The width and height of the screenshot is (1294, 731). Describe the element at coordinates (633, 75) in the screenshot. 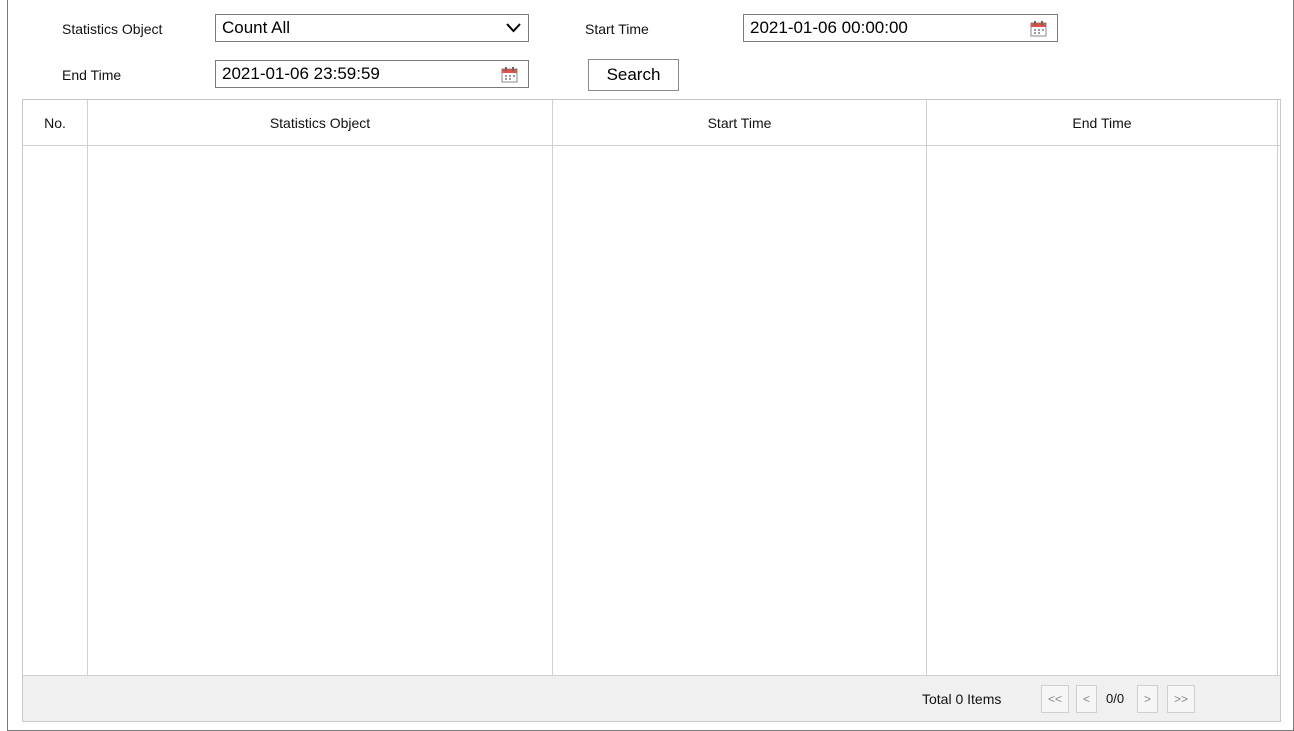

I see `search-button: Search` at that location.